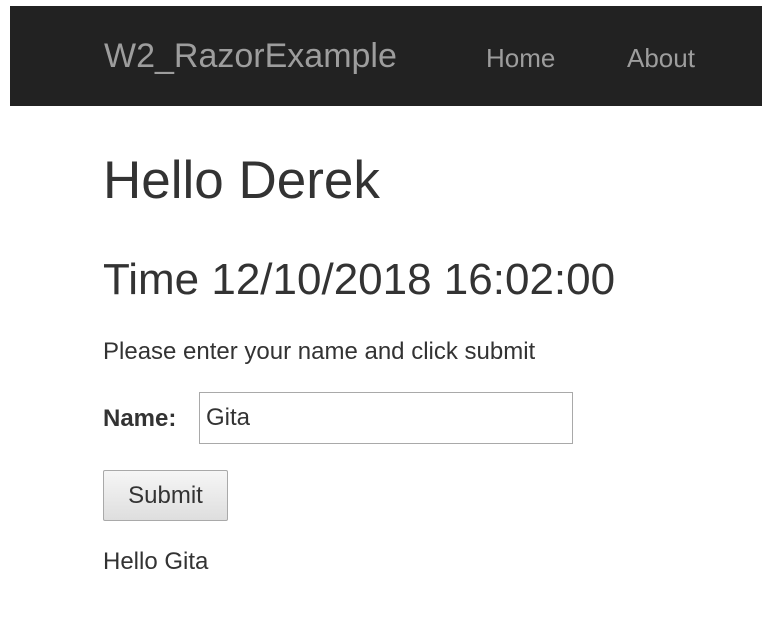  Describe the element at coordinates (165, 495) in the screenshot. I see `submit-button: Submit` at that location.